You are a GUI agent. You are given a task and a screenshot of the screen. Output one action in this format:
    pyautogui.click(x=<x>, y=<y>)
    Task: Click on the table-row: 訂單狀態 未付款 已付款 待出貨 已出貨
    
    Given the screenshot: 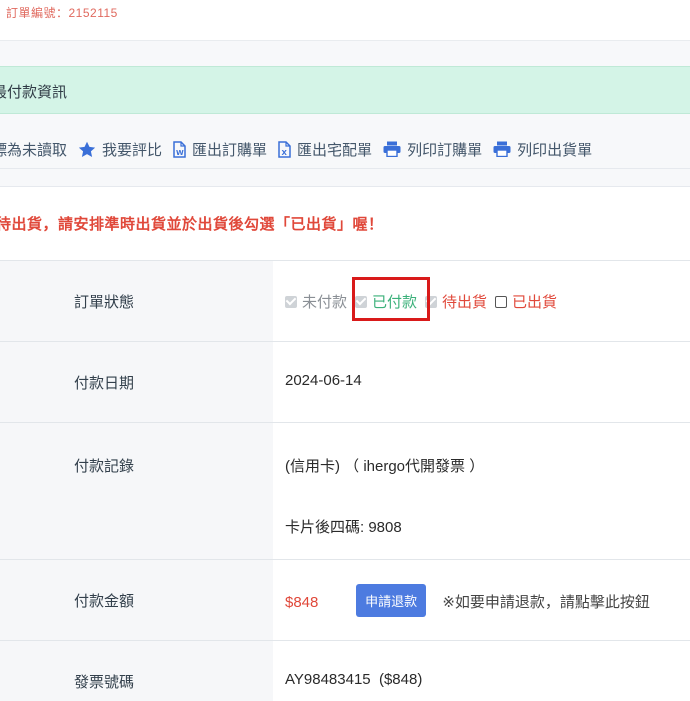 What is the action you would take?
    pyautogui.click(x=345, y=300)
    